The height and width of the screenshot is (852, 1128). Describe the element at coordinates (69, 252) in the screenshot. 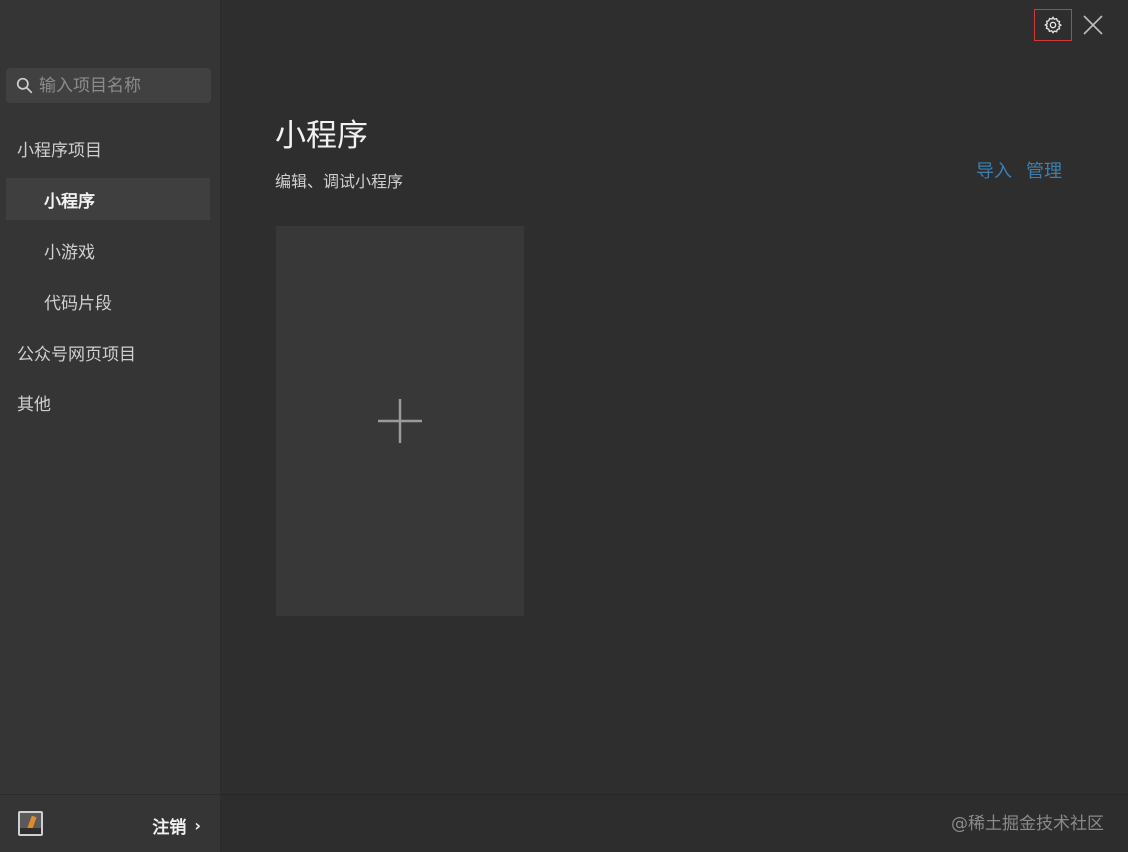

I see `sidebar-item-label: 小游戏` at that location.